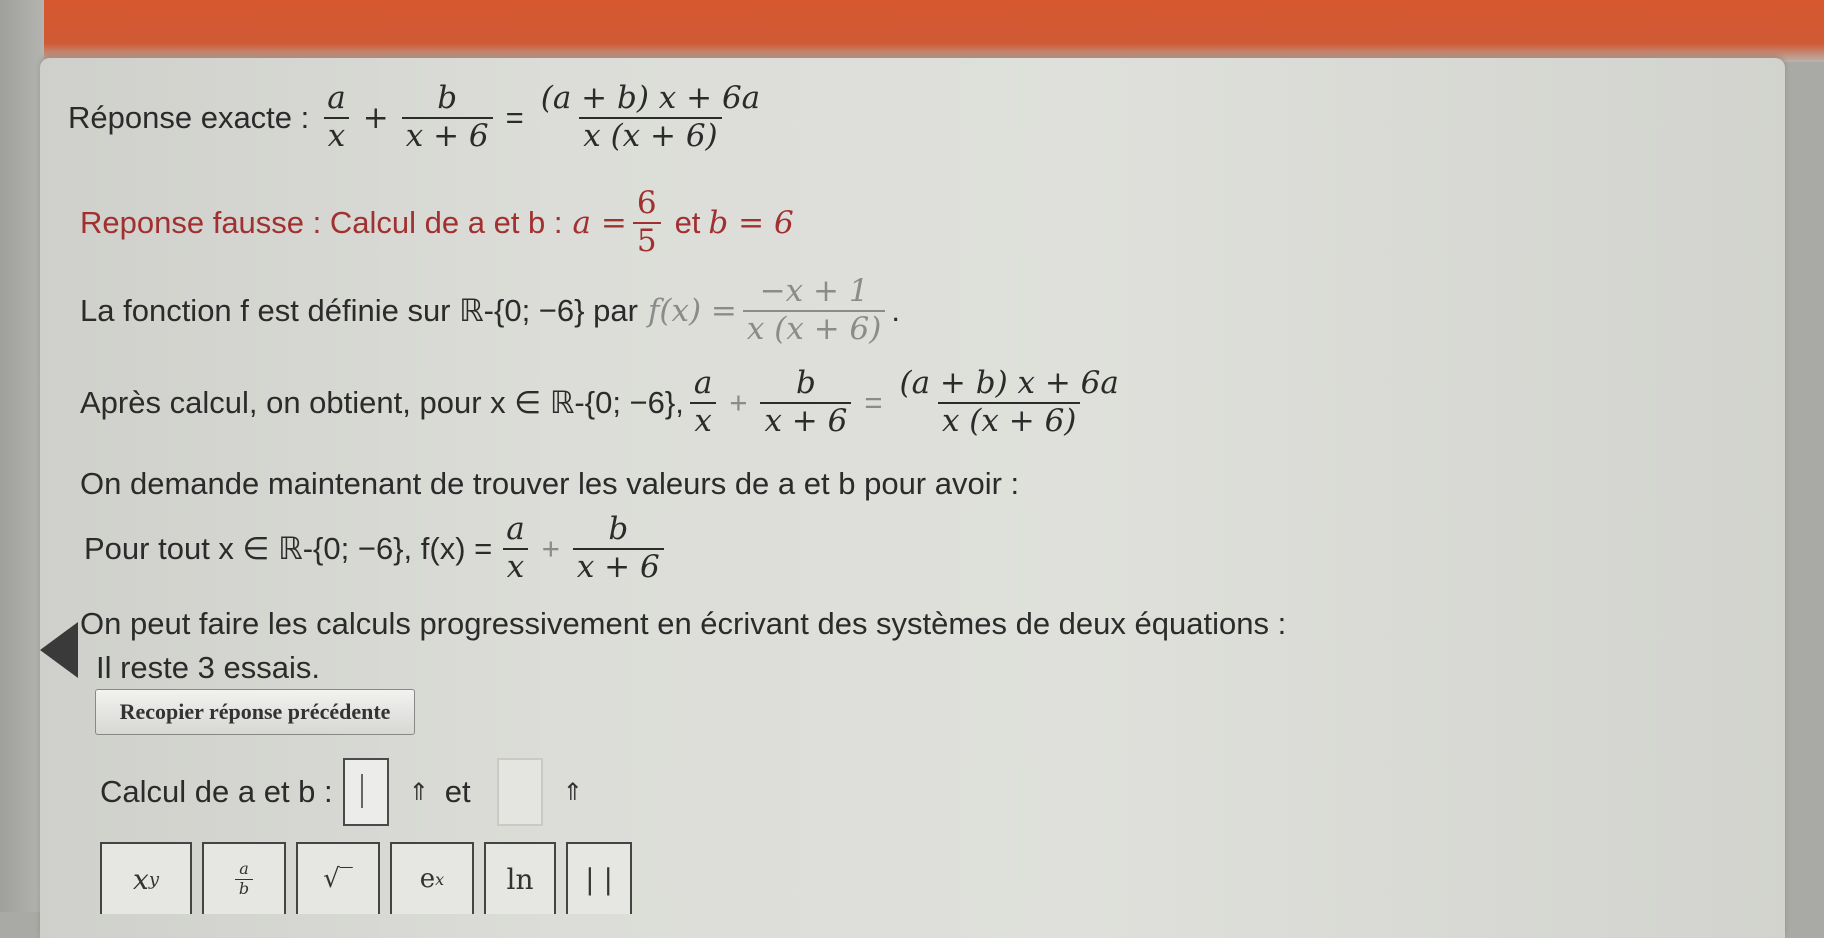  Describe the element at coordinates (255, 712) in the screenshot. I see `copy-previous-answer-button: Recopier réponse précédente` at that location.